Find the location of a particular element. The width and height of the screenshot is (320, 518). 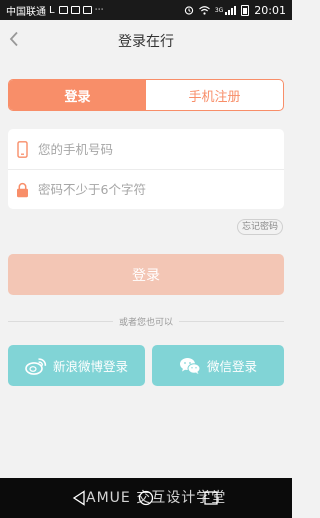

weibo-login-label: 新浪微博登录 is located at coordinates (90, 366).